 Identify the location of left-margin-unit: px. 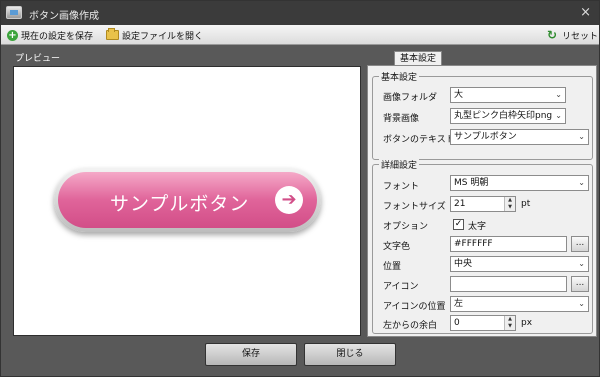
(527, 323).